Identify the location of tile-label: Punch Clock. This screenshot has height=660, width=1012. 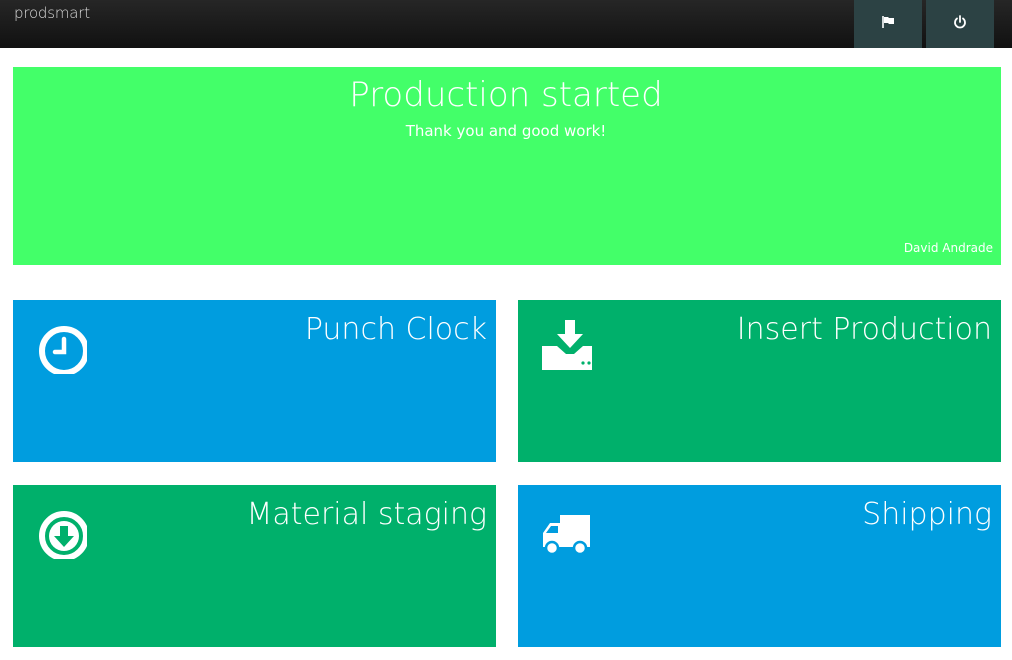
(395, 329).